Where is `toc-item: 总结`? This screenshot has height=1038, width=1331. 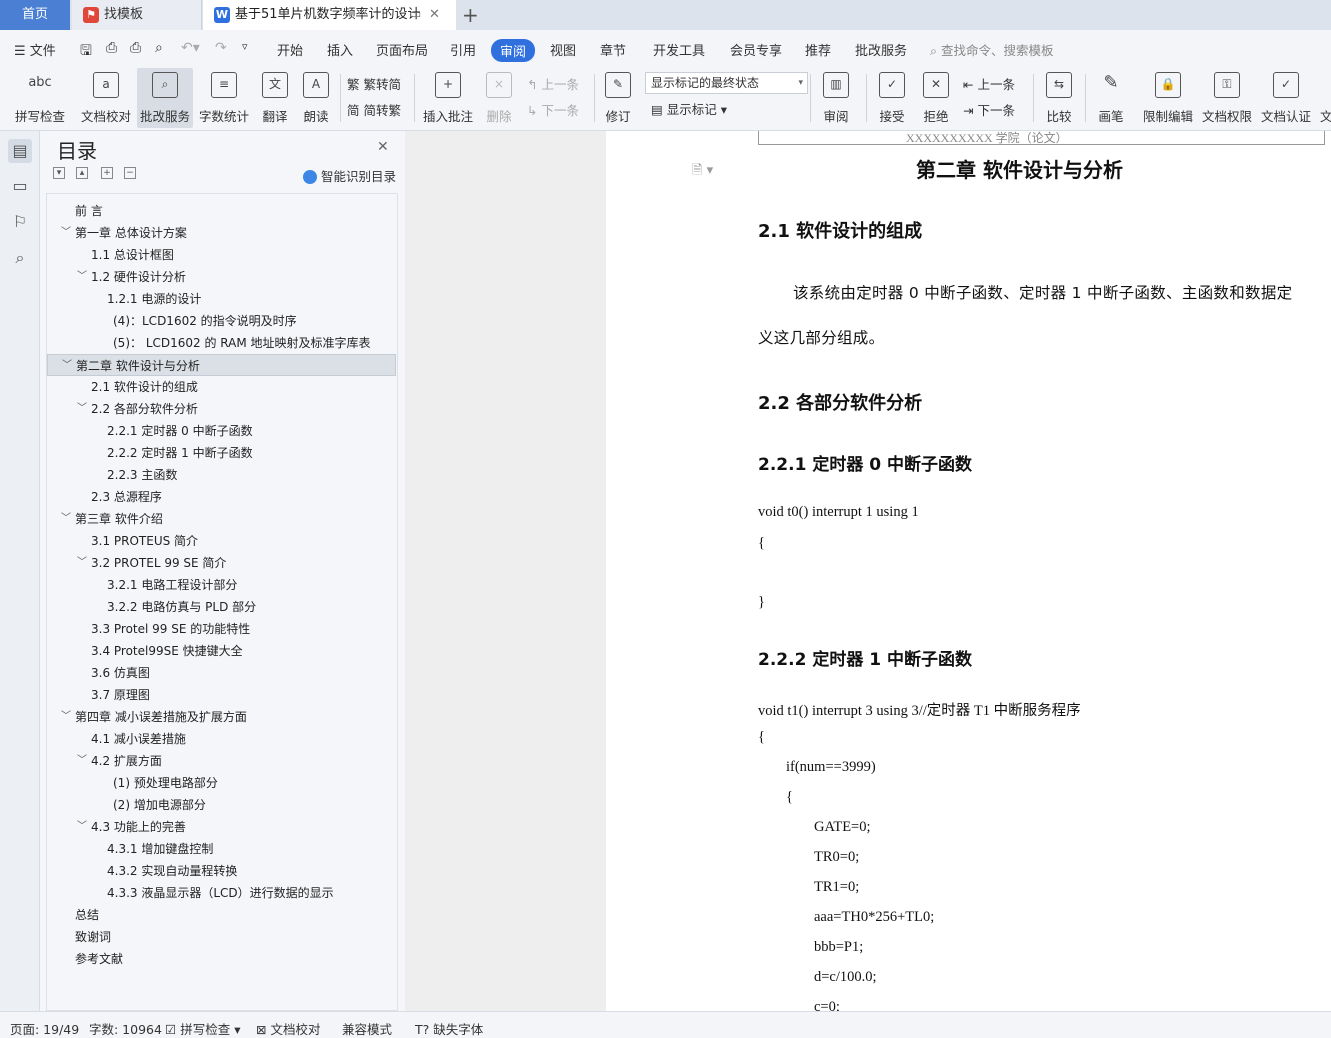
toc-item: 总结 is located at coordinates (221, 915).